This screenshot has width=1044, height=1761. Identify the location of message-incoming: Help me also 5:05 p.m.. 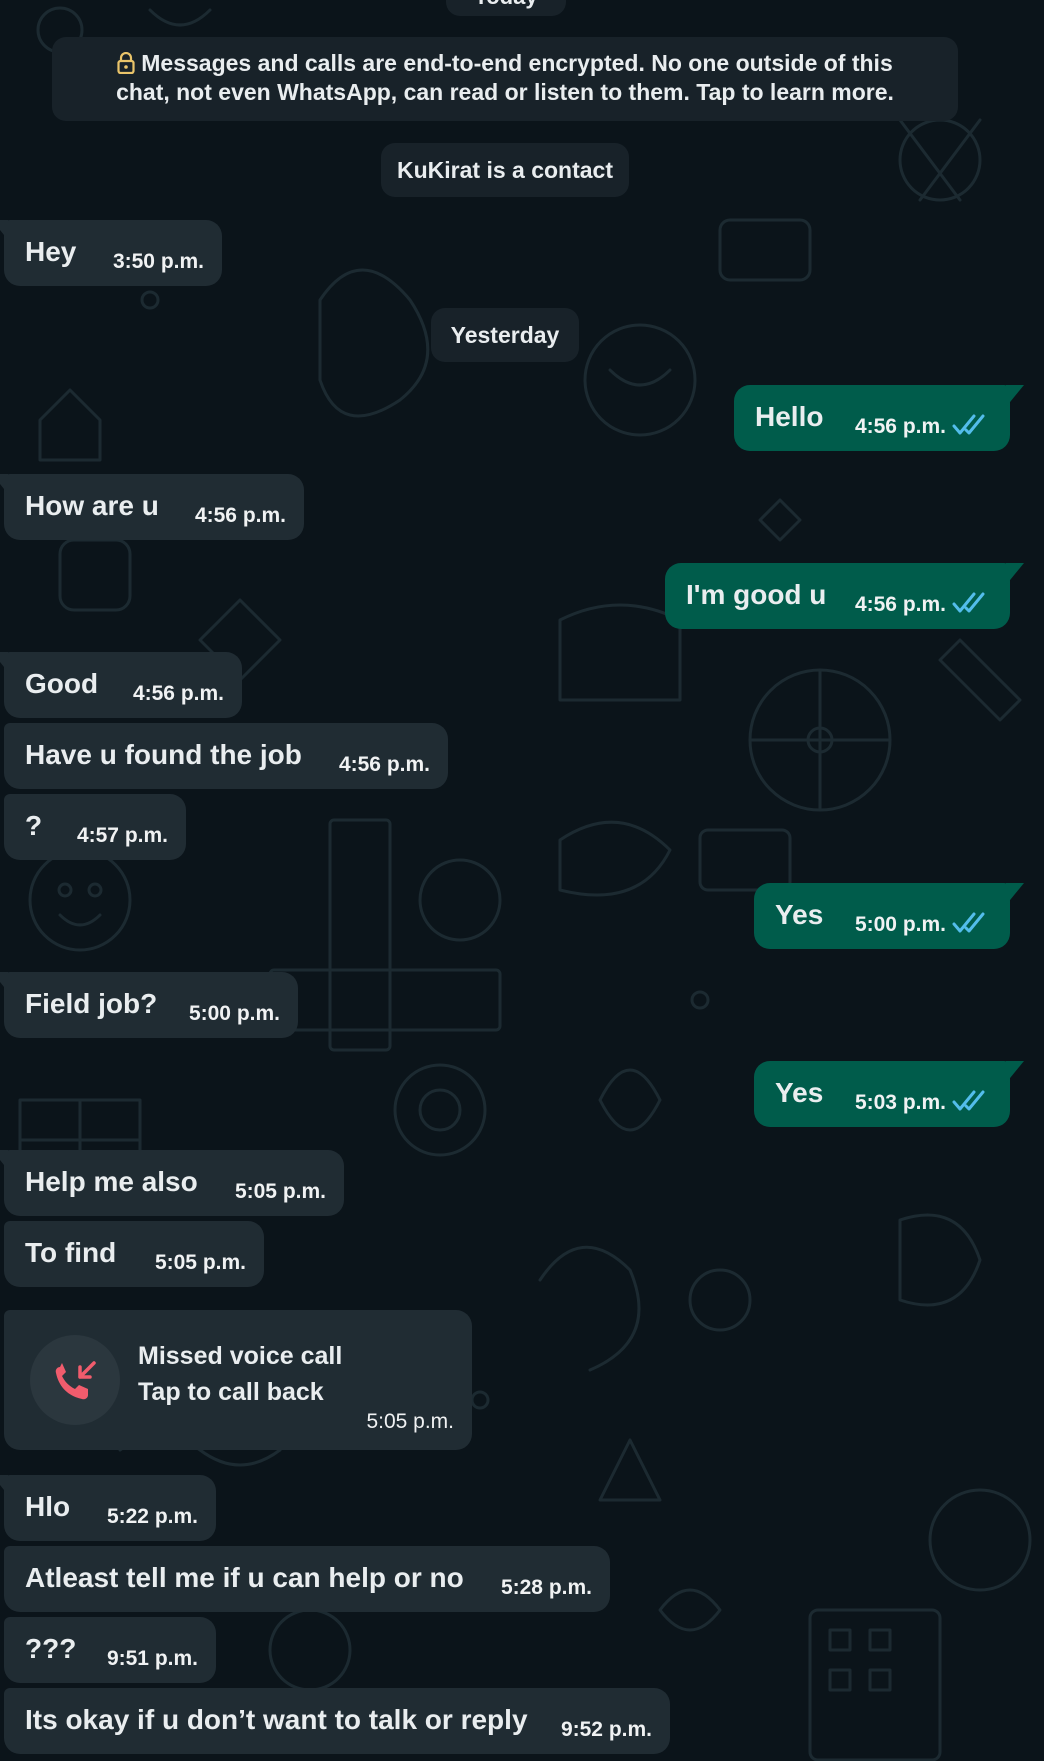
(172, 1183).